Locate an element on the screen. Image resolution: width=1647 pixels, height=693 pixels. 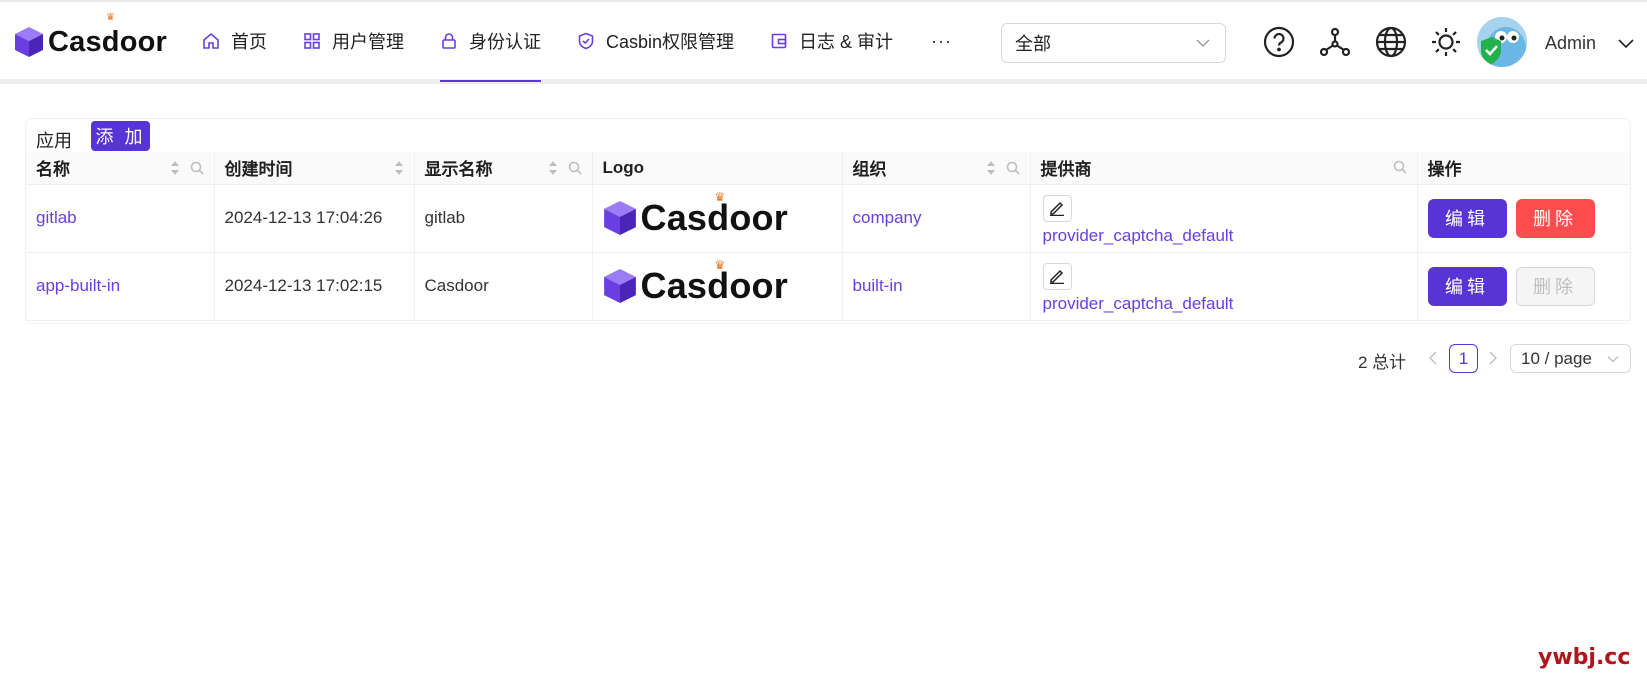
watermark: ywbj.cc is located at coordinates (1584, 657).